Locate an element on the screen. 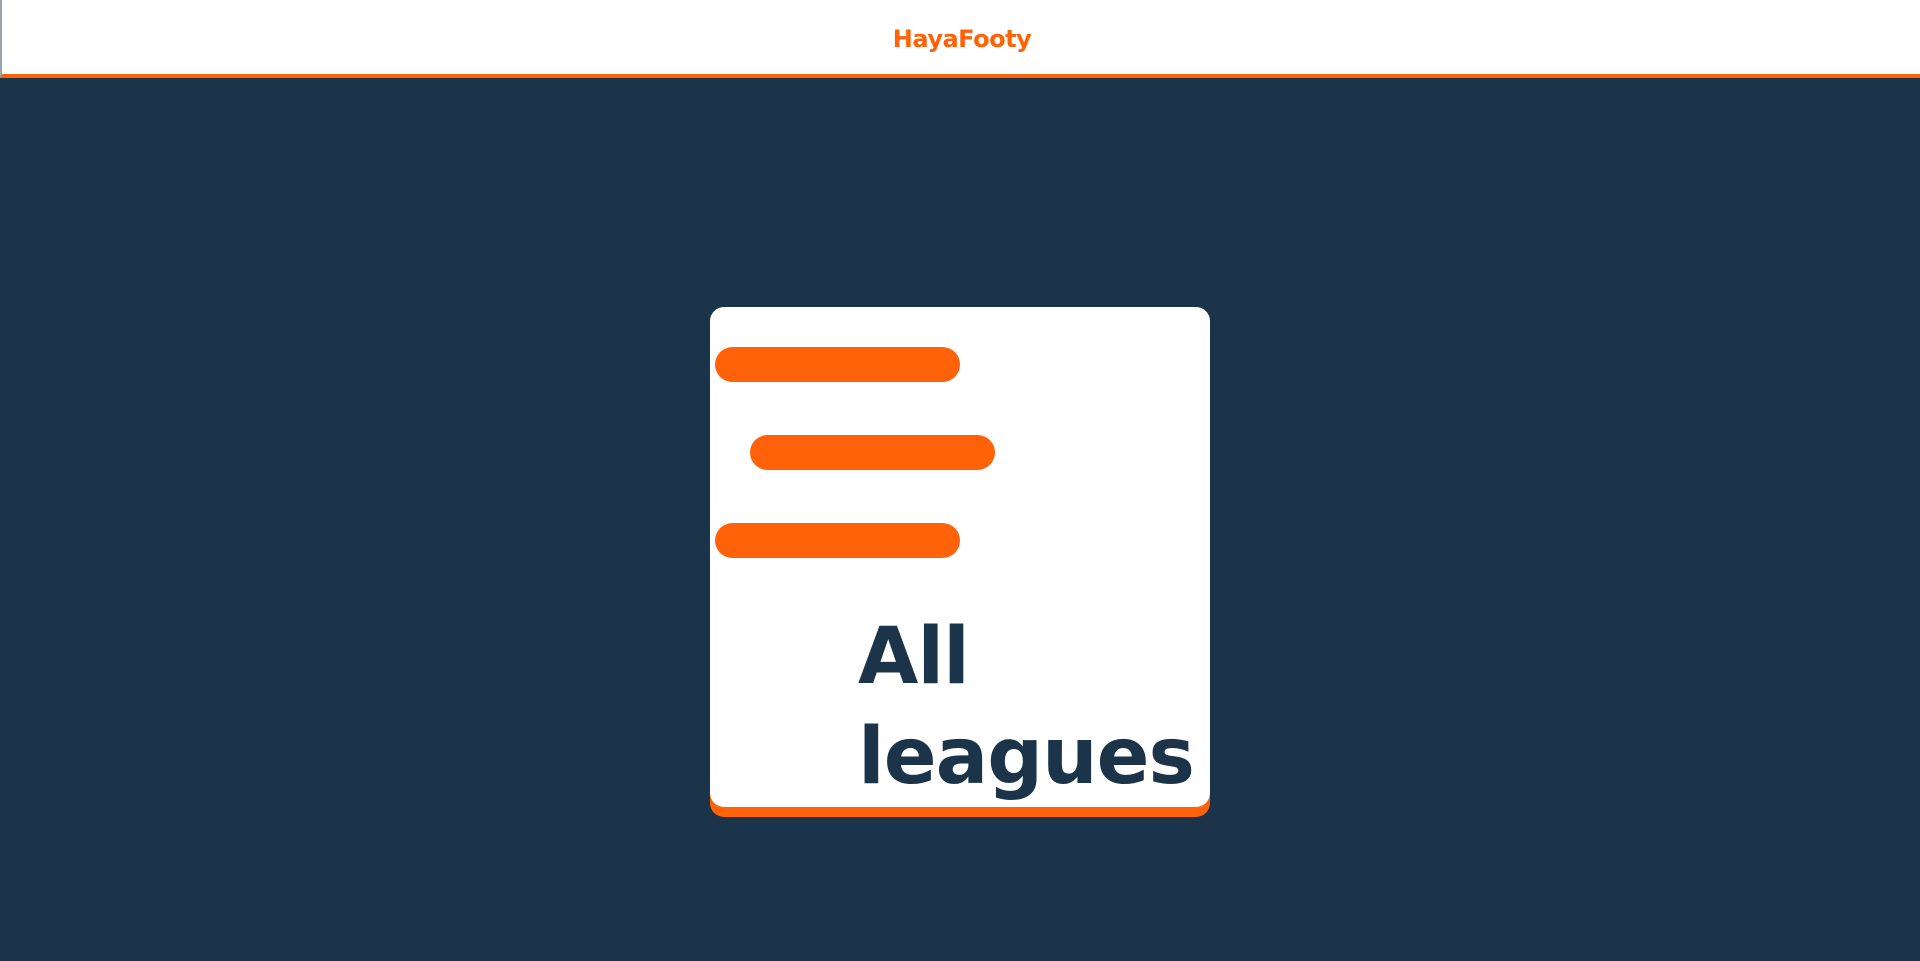 This screenshot has width=1920, height=961. top-navigation-bar: HayaFooty is located at coordinates (960, 39).